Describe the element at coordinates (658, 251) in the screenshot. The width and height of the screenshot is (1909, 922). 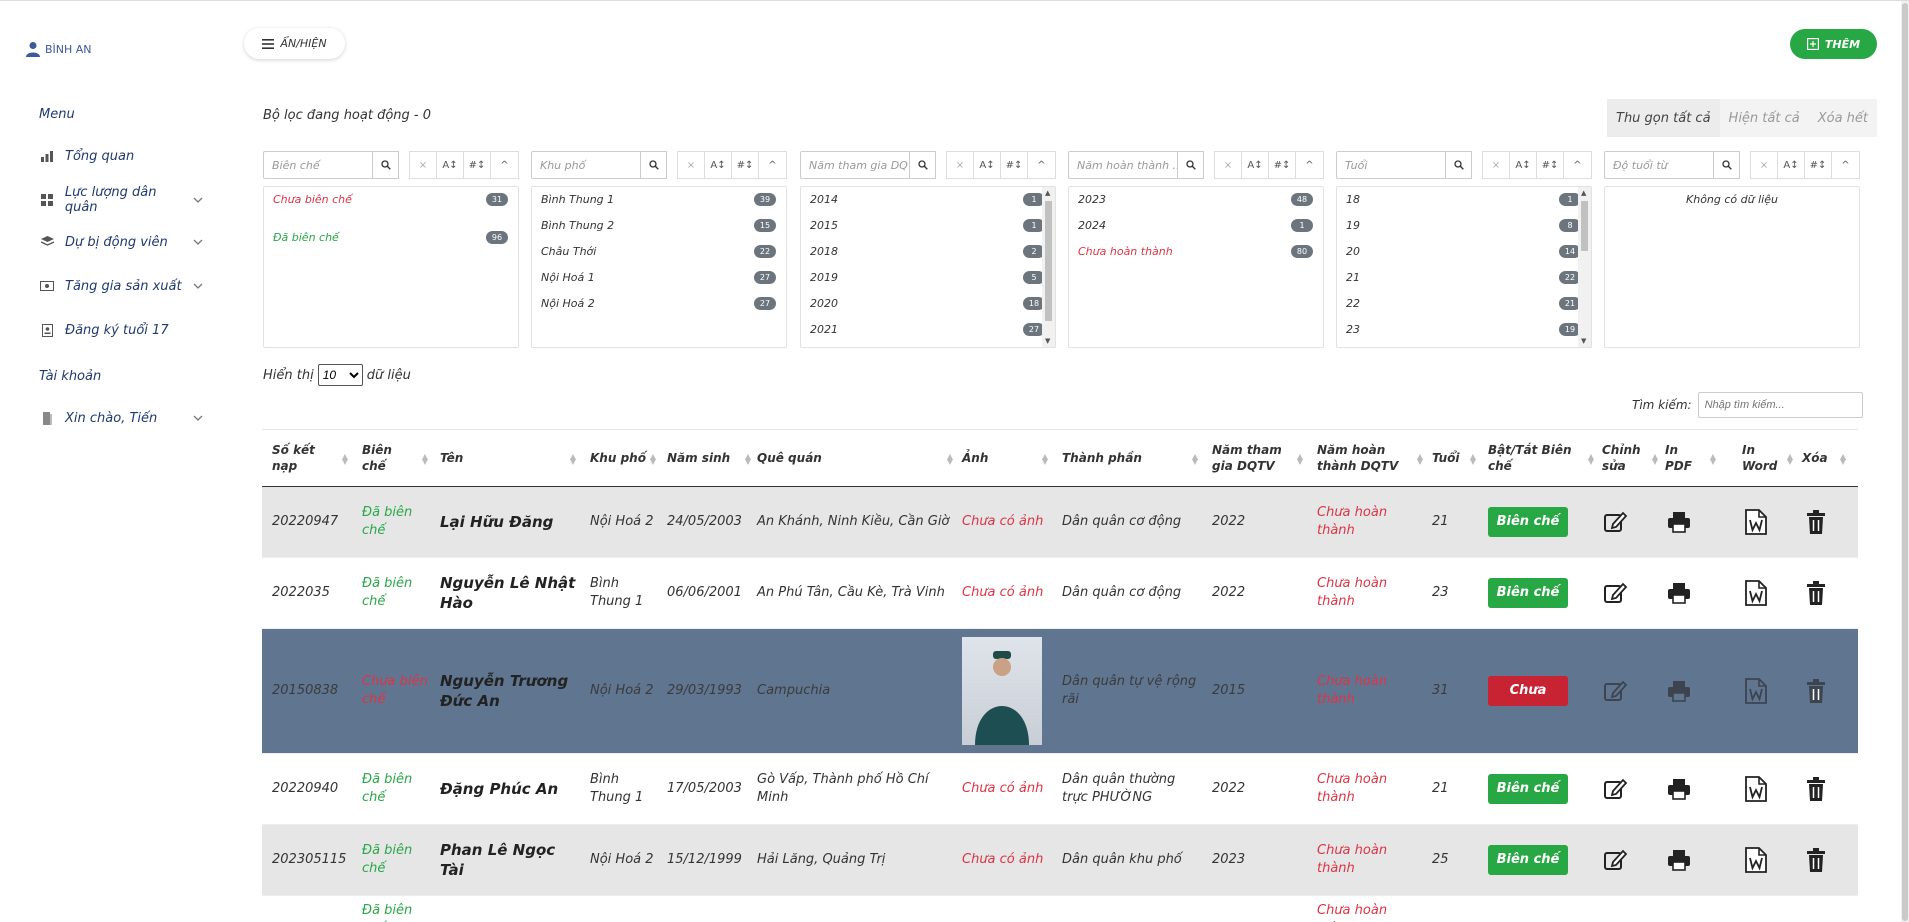
I see `filter-option: Châu Thới 22` at that location.